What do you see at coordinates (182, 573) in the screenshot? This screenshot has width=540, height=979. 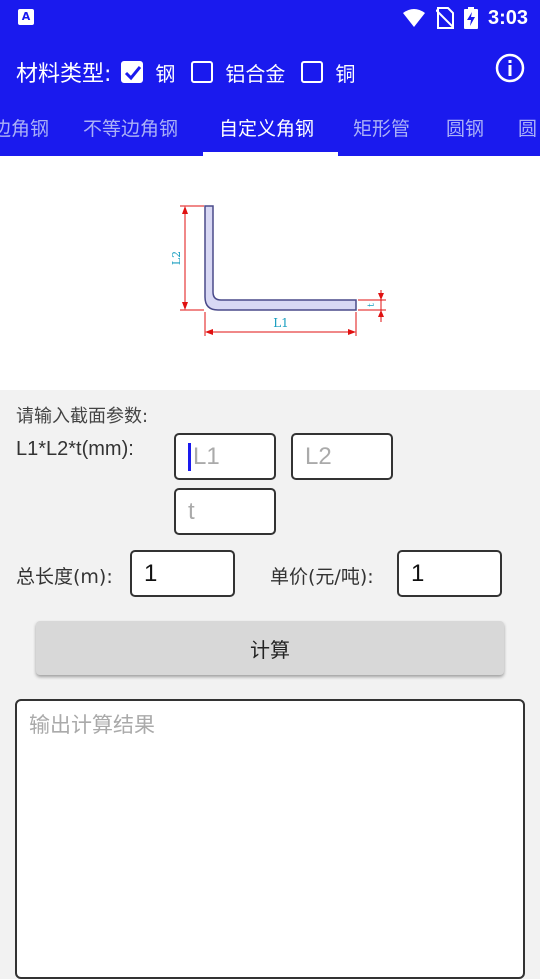 I see `total-length-input: 1` at bounding box center [182, 573].